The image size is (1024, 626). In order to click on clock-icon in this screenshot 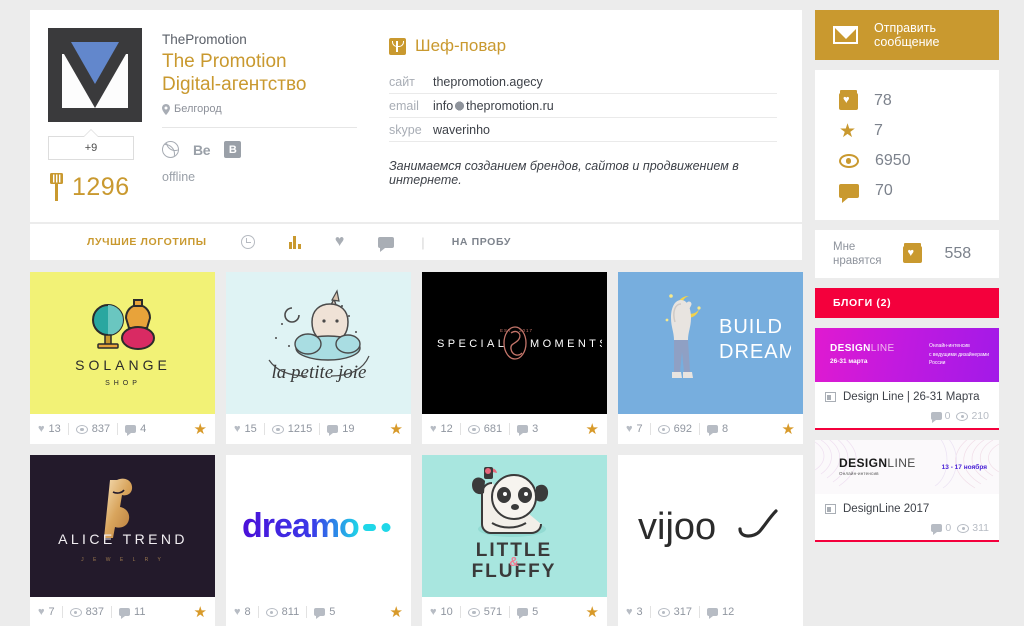, I will do `click(247, 242)`.